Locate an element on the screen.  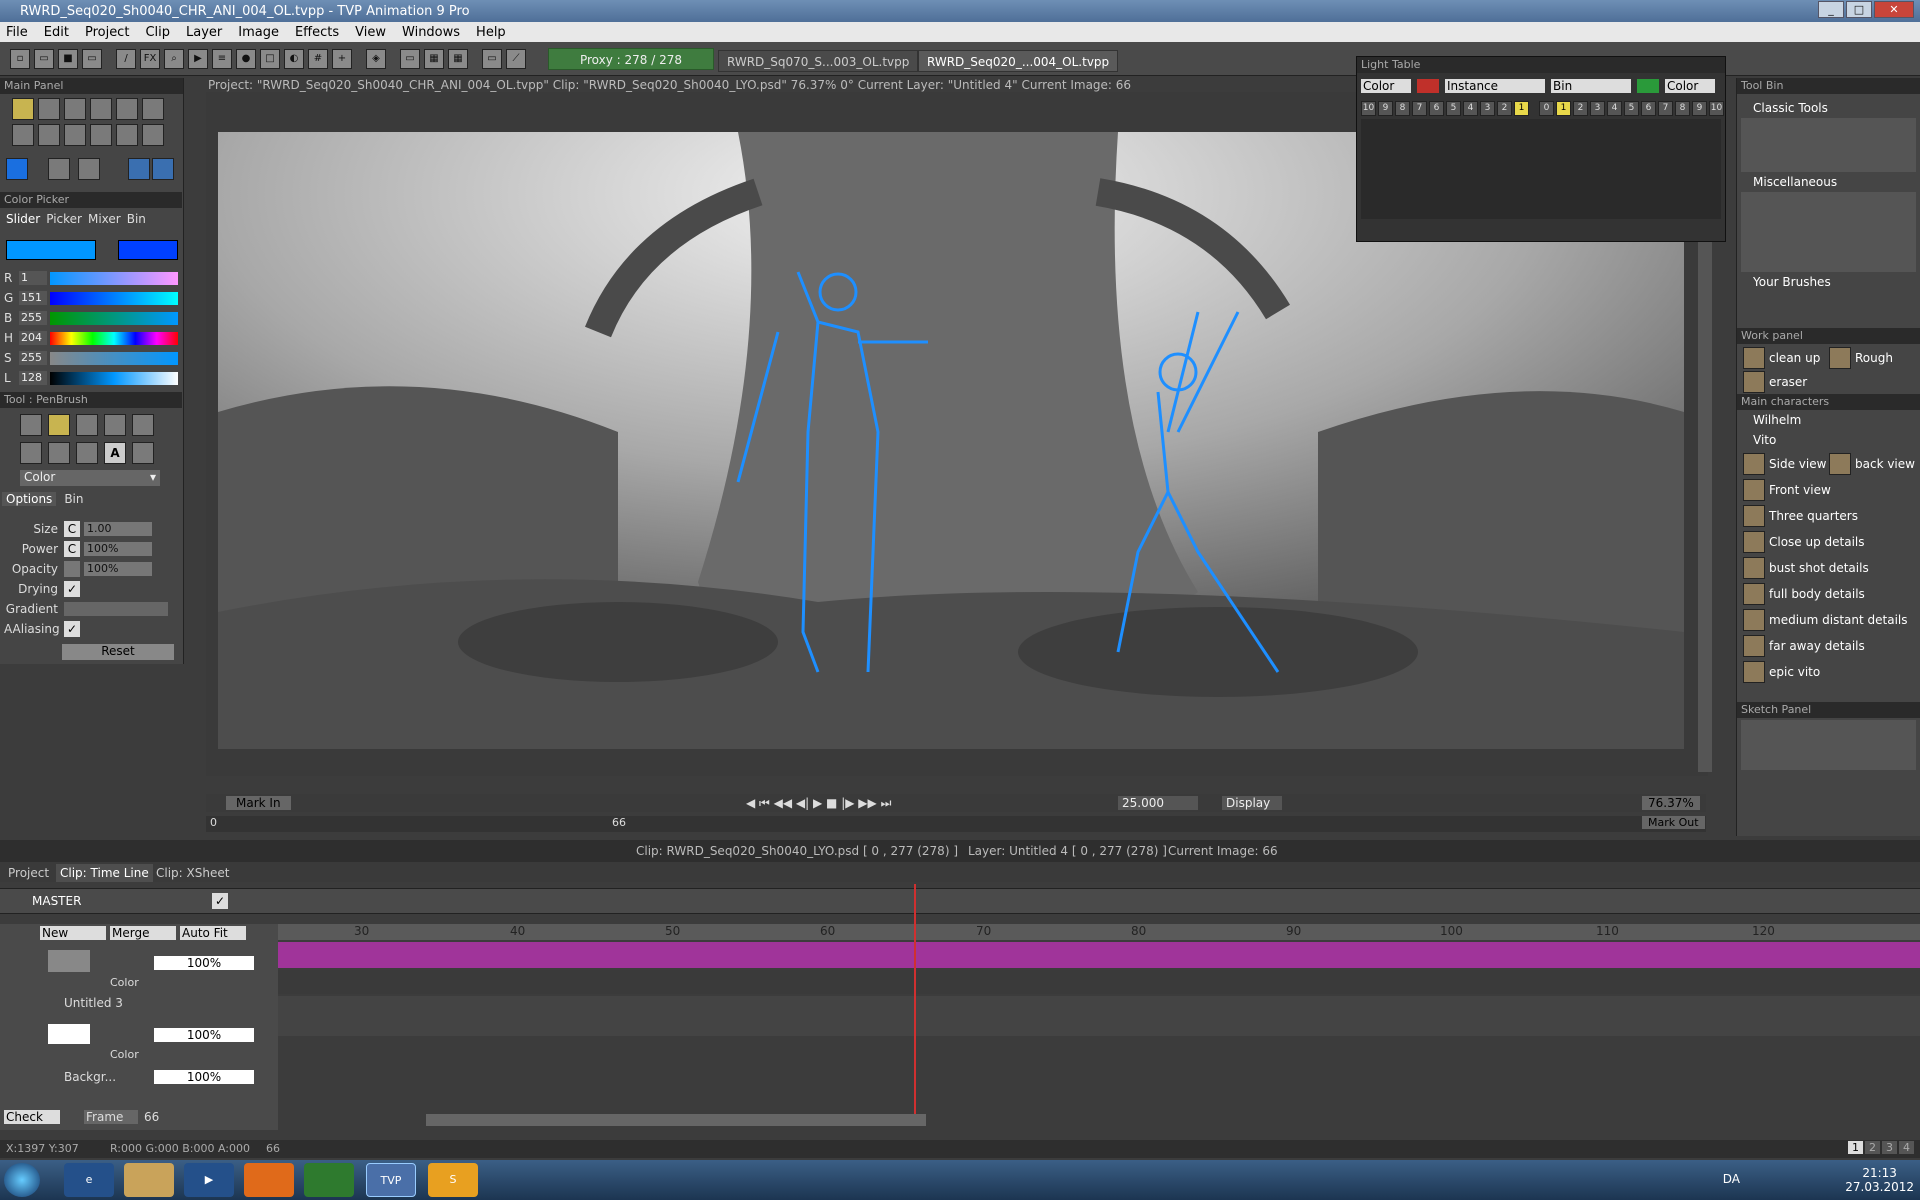
color-wheel-icon: ● is located at coordinates (246, 59).